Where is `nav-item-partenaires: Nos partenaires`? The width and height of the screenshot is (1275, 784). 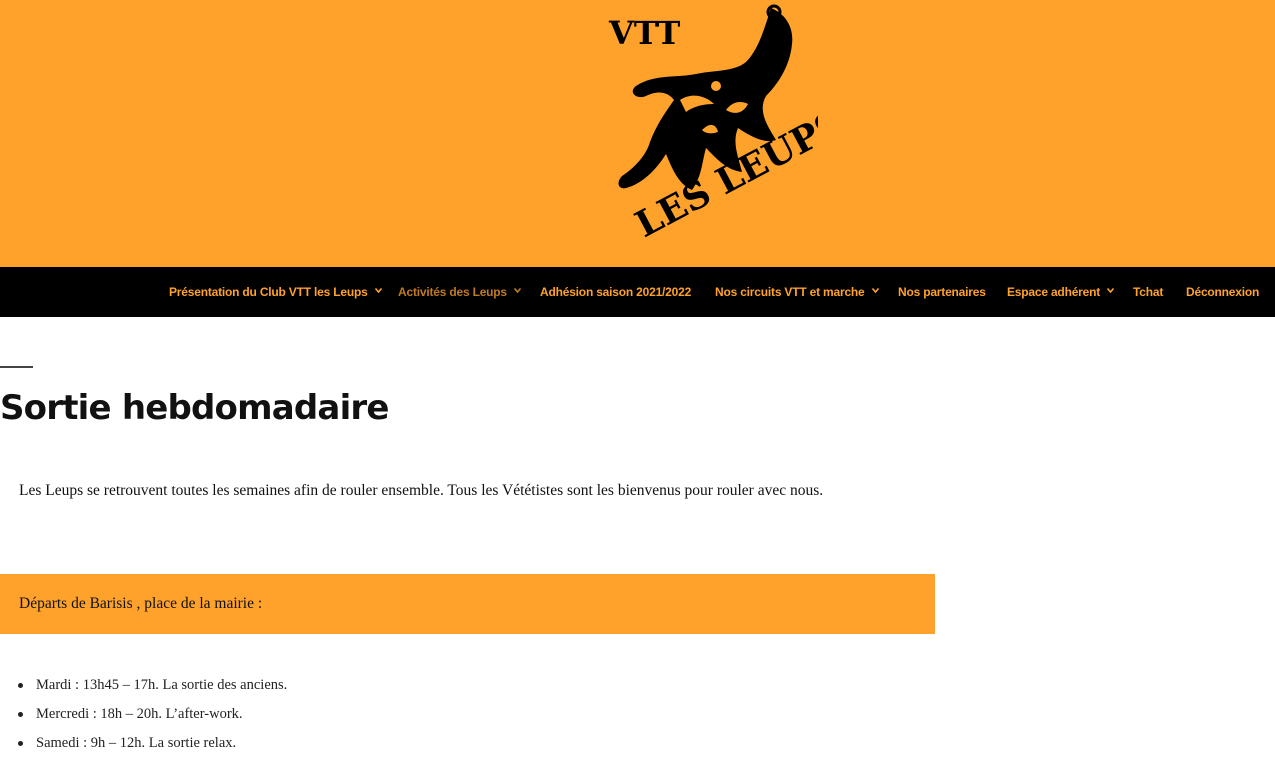
nav-item-partenaires: Nos partenaires is located at coordinates (942, 292).